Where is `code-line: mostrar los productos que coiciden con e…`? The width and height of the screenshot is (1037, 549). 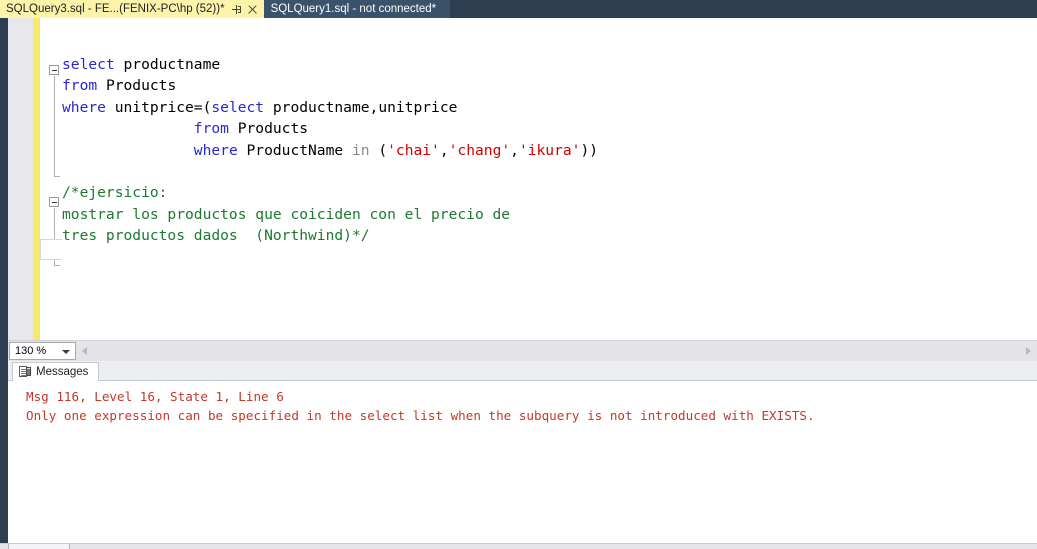 code-line: mostrar los productos que coiciden con e… is located at coordinates (330, 214).